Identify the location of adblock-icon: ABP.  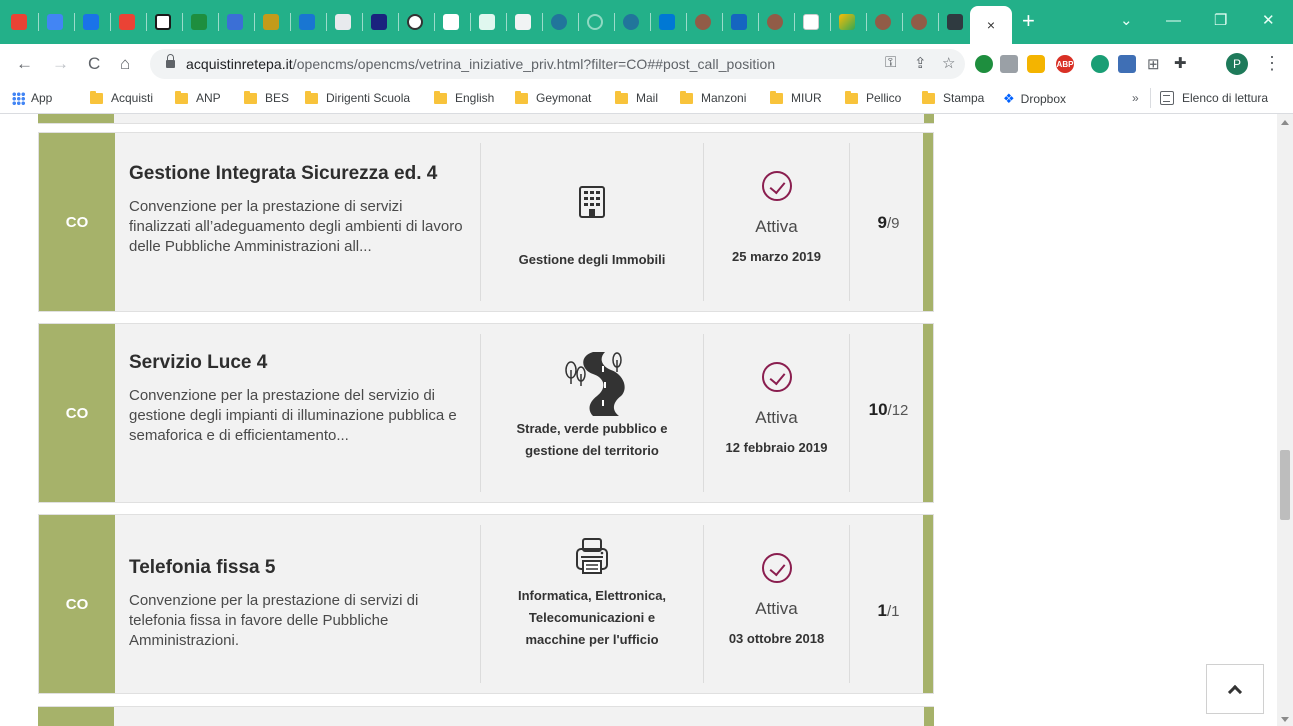
(1065, 64).